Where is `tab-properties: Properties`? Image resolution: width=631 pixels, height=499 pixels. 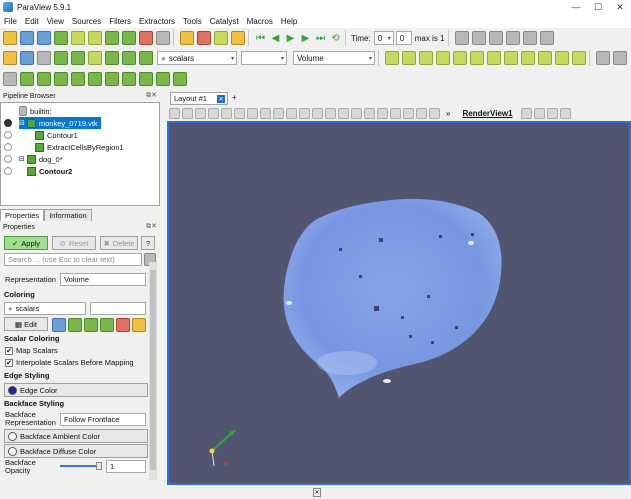
tab-properties: Properties is located at coordinates (22, 215).